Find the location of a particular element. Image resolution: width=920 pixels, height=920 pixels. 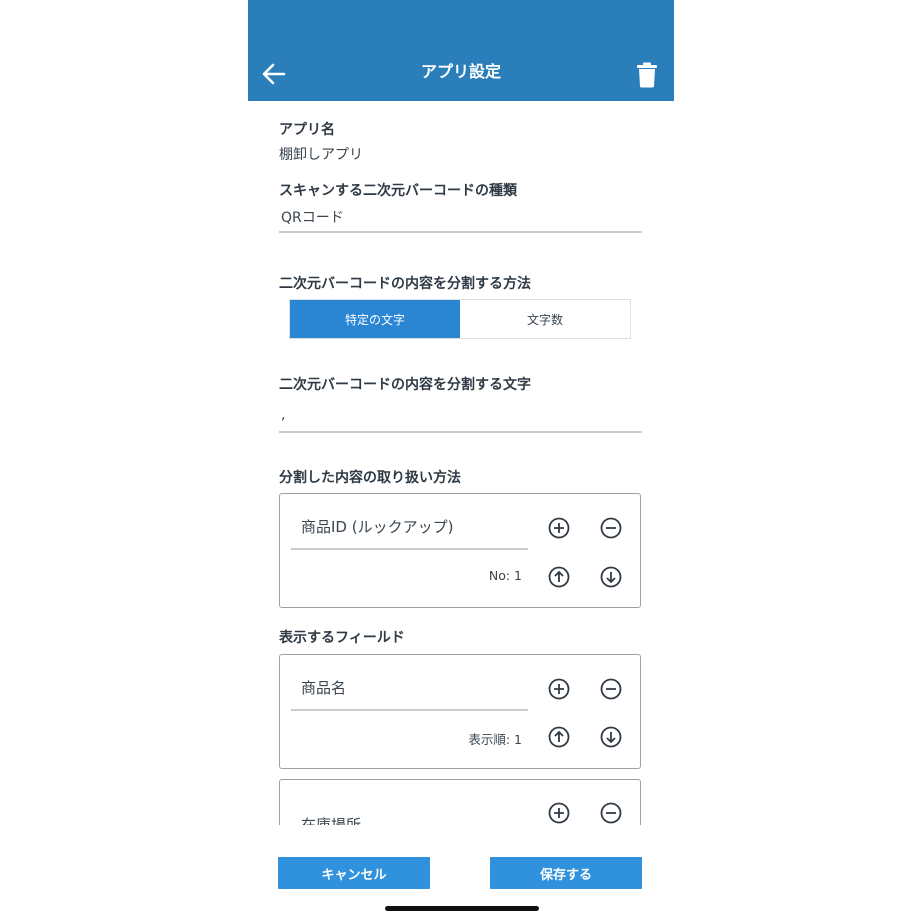

trash-icon is located at coordinates (647, 75).